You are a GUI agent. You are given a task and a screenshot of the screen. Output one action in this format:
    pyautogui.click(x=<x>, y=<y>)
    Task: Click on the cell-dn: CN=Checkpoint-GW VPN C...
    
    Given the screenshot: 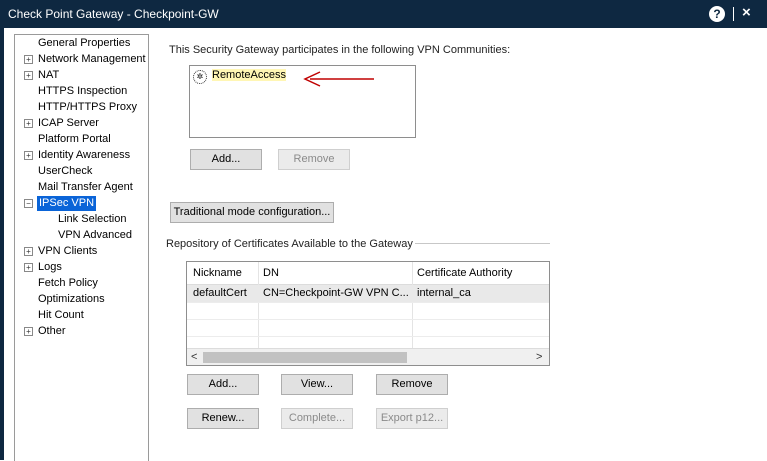 What is the action you would take?
    pyautogui.click(x=336, y=293)
    